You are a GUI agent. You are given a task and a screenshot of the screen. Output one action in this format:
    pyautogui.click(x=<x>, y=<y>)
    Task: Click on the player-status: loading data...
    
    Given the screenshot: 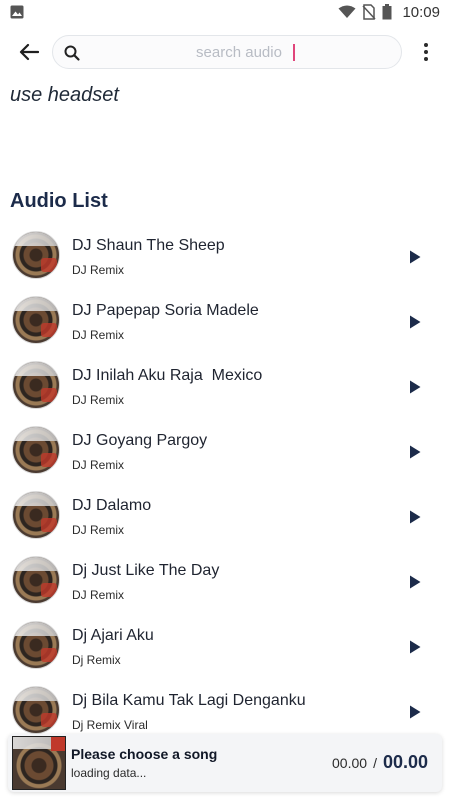 What is the action you would take?
    pyautogui.click(x=109, y=773)
    